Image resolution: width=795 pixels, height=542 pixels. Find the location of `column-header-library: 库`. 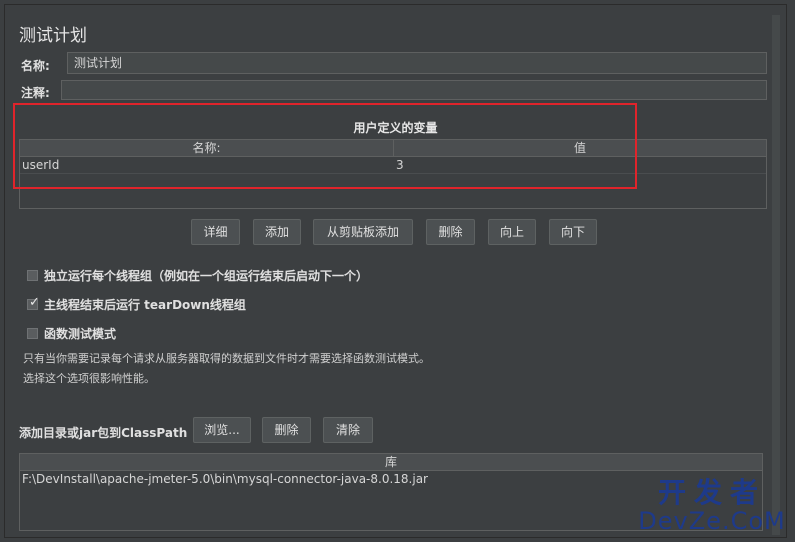

column-header-library: 库 is located at coordinates (391, 462).